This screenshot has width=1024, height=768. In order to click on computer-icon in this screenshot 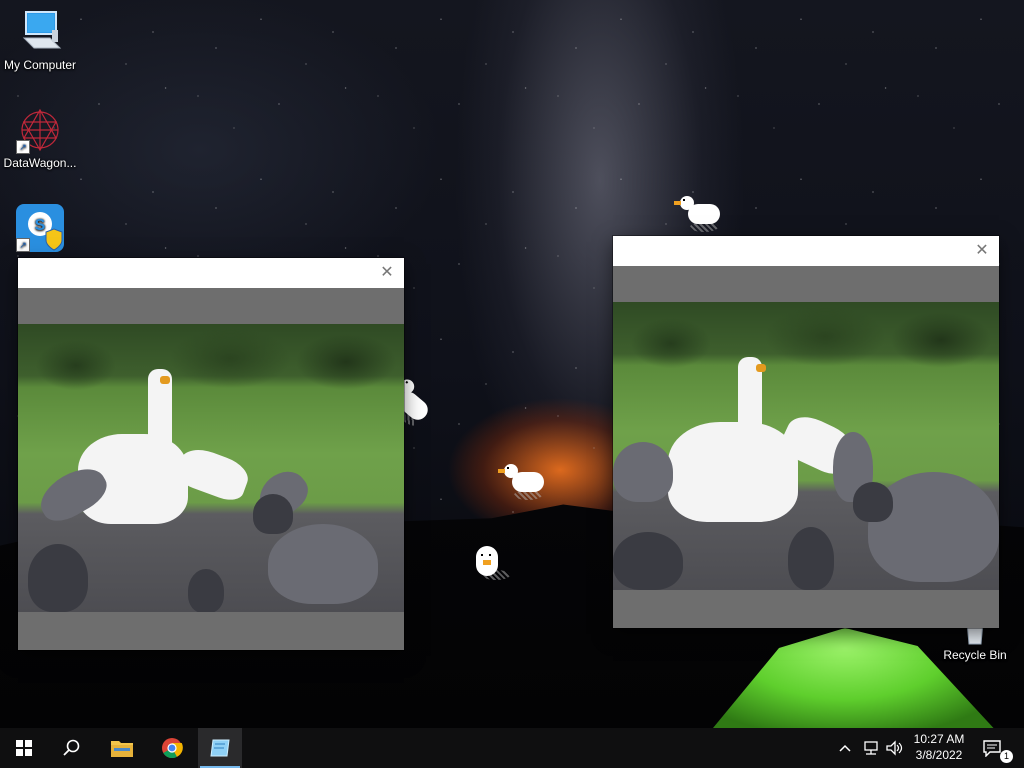, I will do `click(40, 32)`.